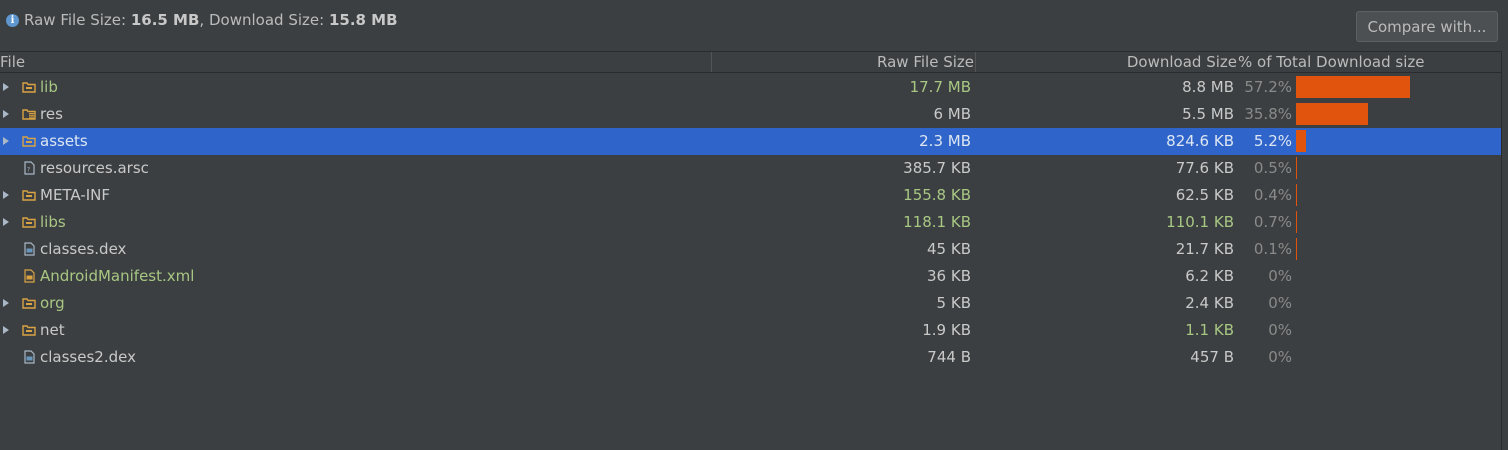 The width and height of the screenshot is (1508, 450). Describe the element at coordinates (1272, 195) in the screenshot. I see `percent-of-total: 0.4%` at that location.